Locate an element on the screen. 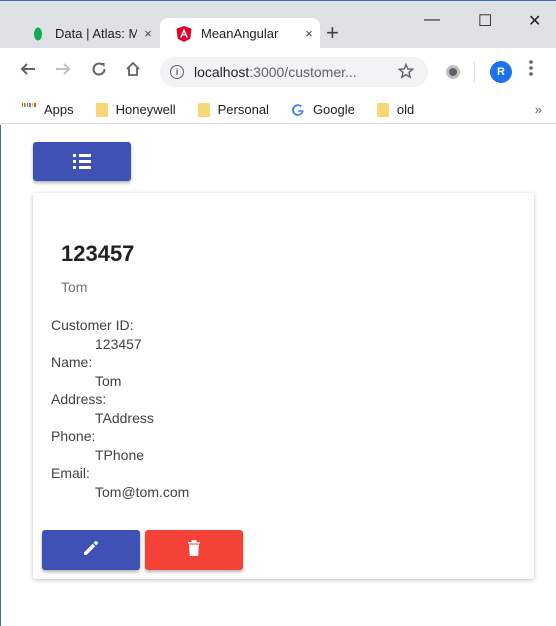 The height and width of the screenshot is (626, 556). bookmark-old: old is located at coordinates (395, 109).